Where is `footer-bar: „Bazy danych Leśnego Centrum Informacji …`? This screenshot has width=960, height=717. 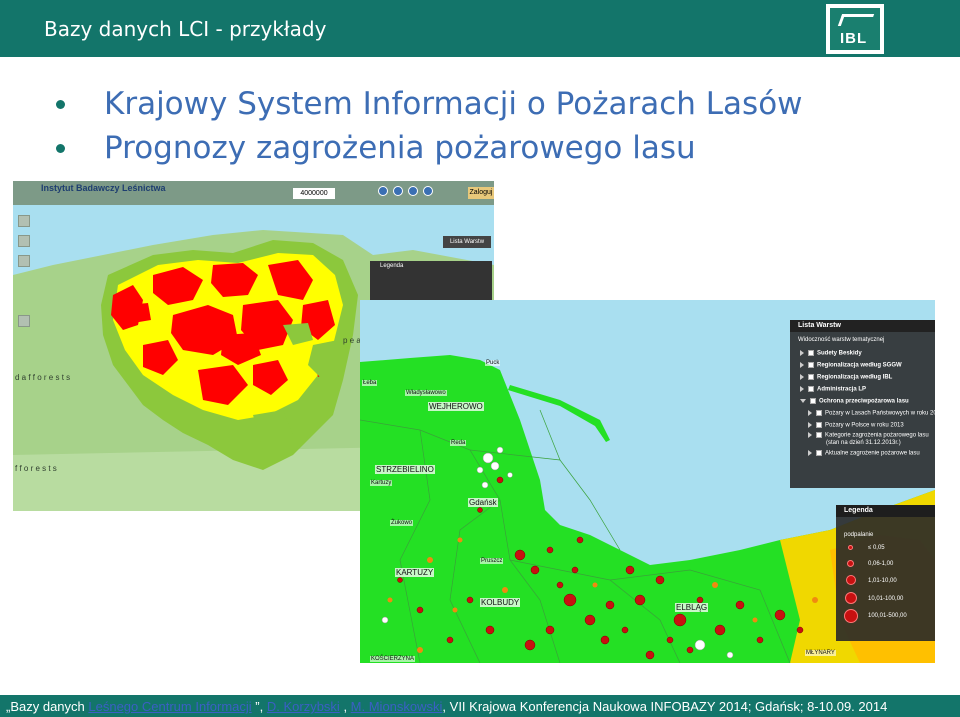 footer-bar: „Bazy danych Leśnego Centrum Informacji … is located at coordinates (480, 706).